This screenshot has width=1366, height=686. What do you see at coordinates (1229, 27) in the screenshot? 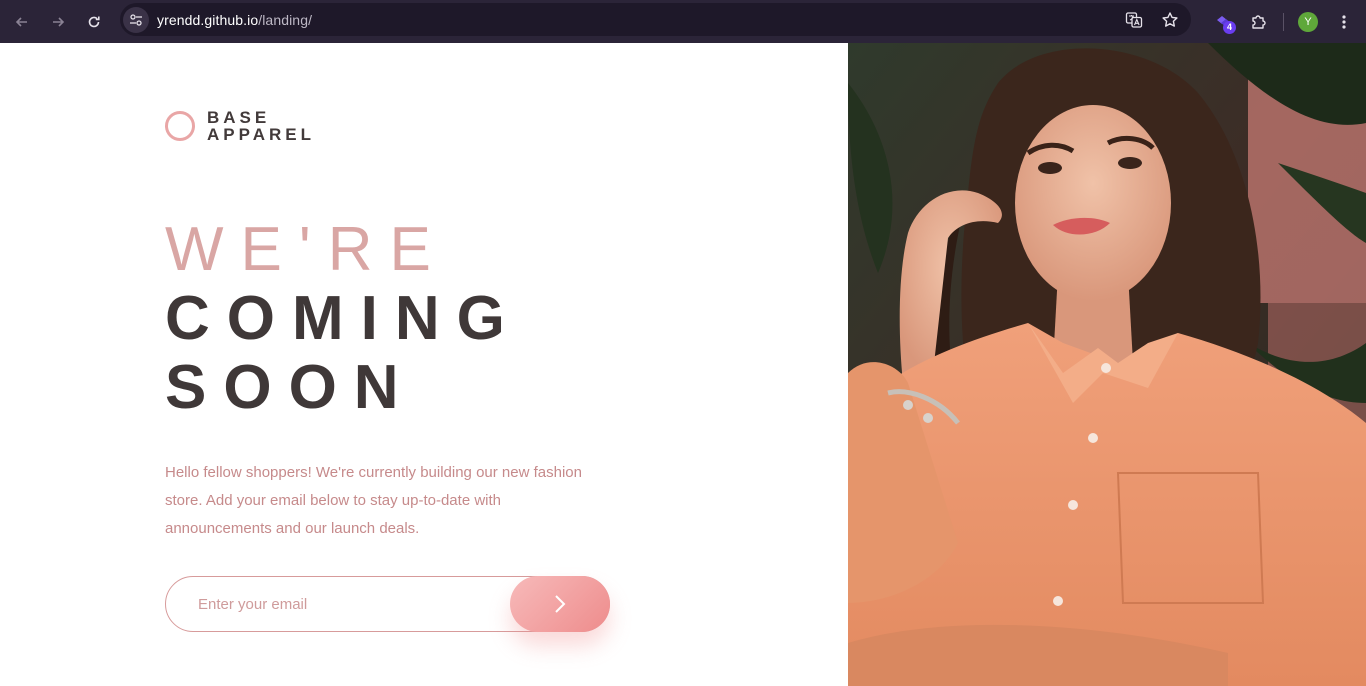
I see `extension-badge: 4` at bounding box center [1229, 27].